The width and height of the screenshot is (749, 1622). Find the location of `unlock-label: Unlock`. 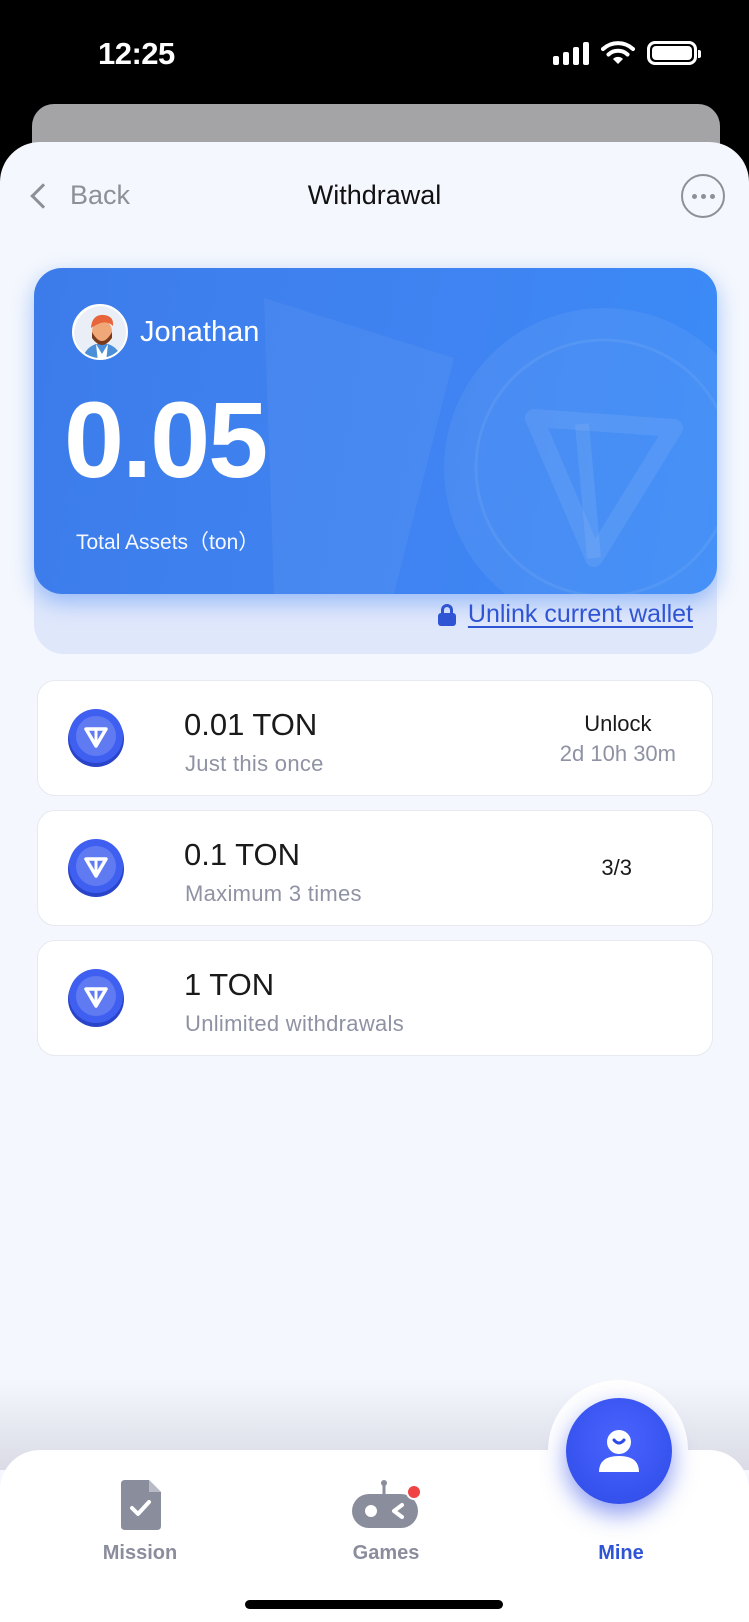

unlock-label: Unlock is located at coordinates (618, 723).